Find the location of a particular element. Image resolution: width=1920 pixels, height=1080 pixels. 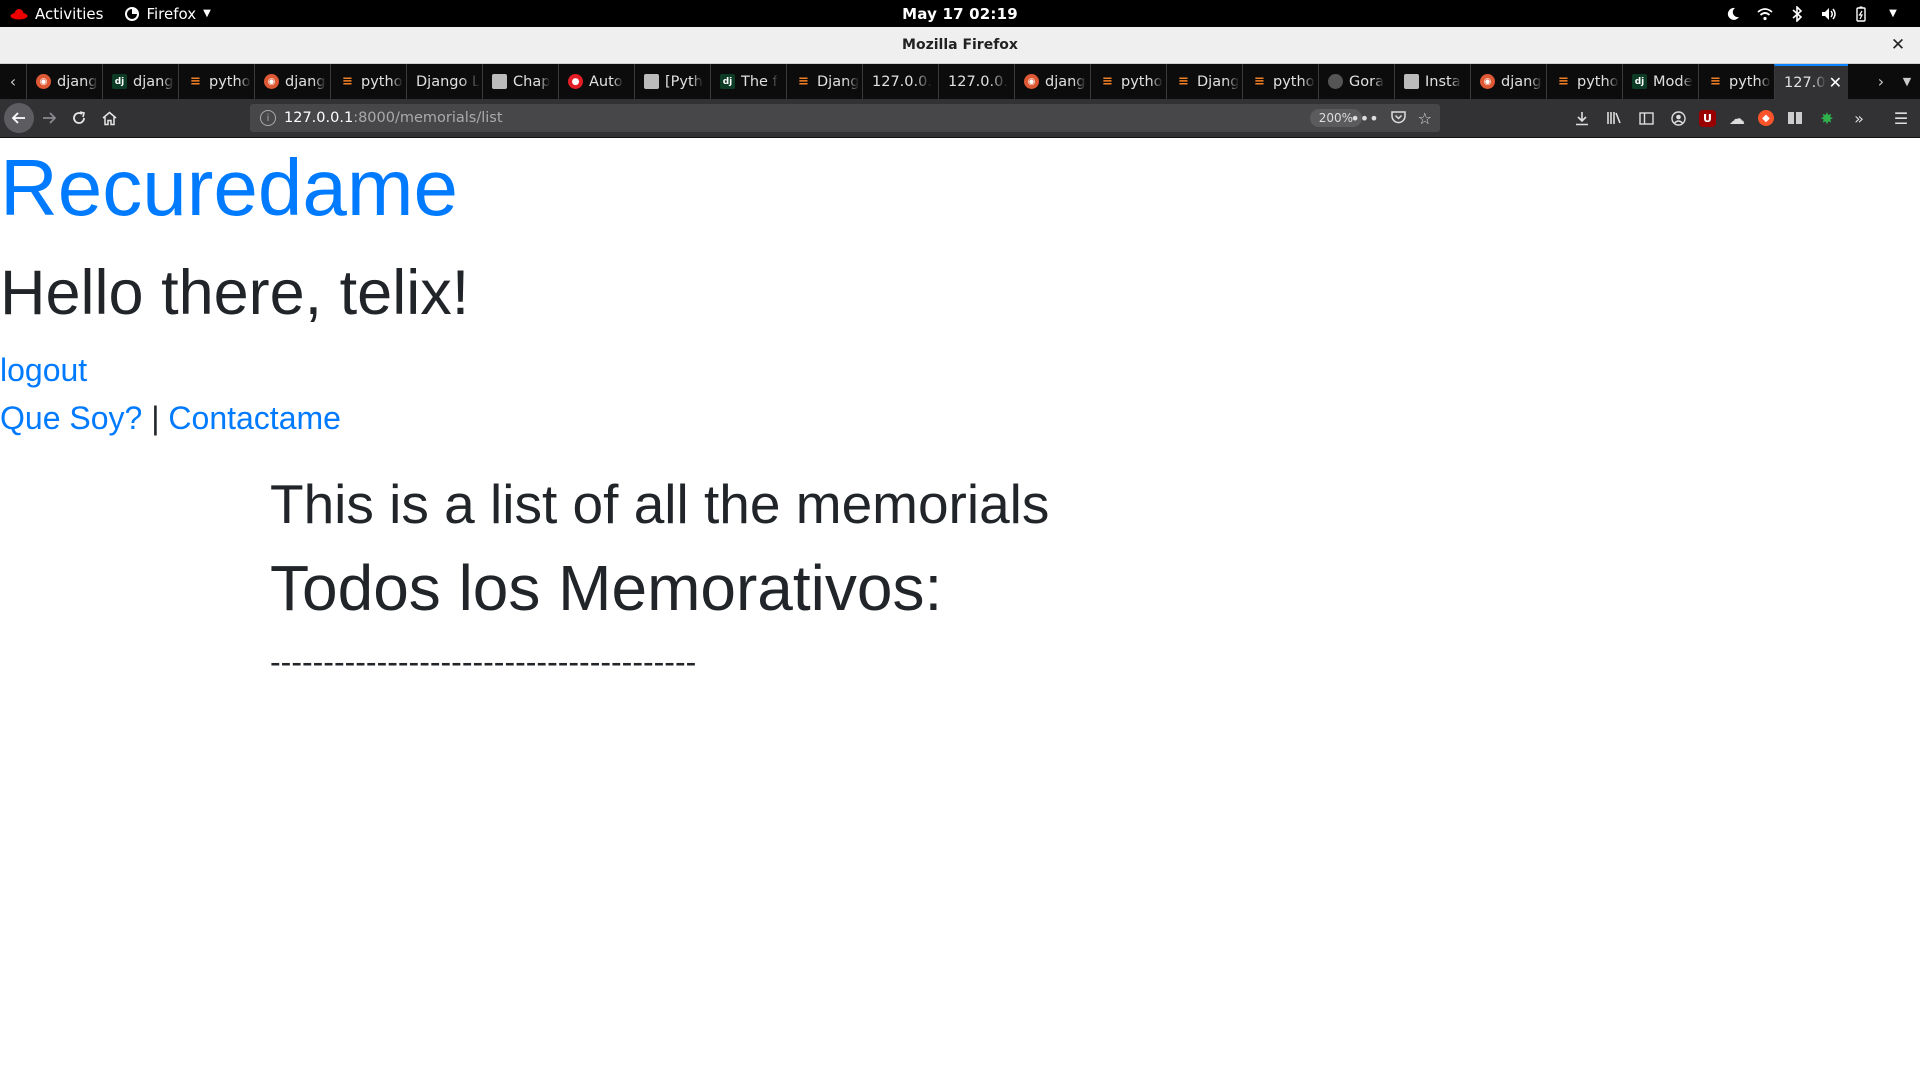

gh-favicon-icon is located at coordinates (1335, 81).